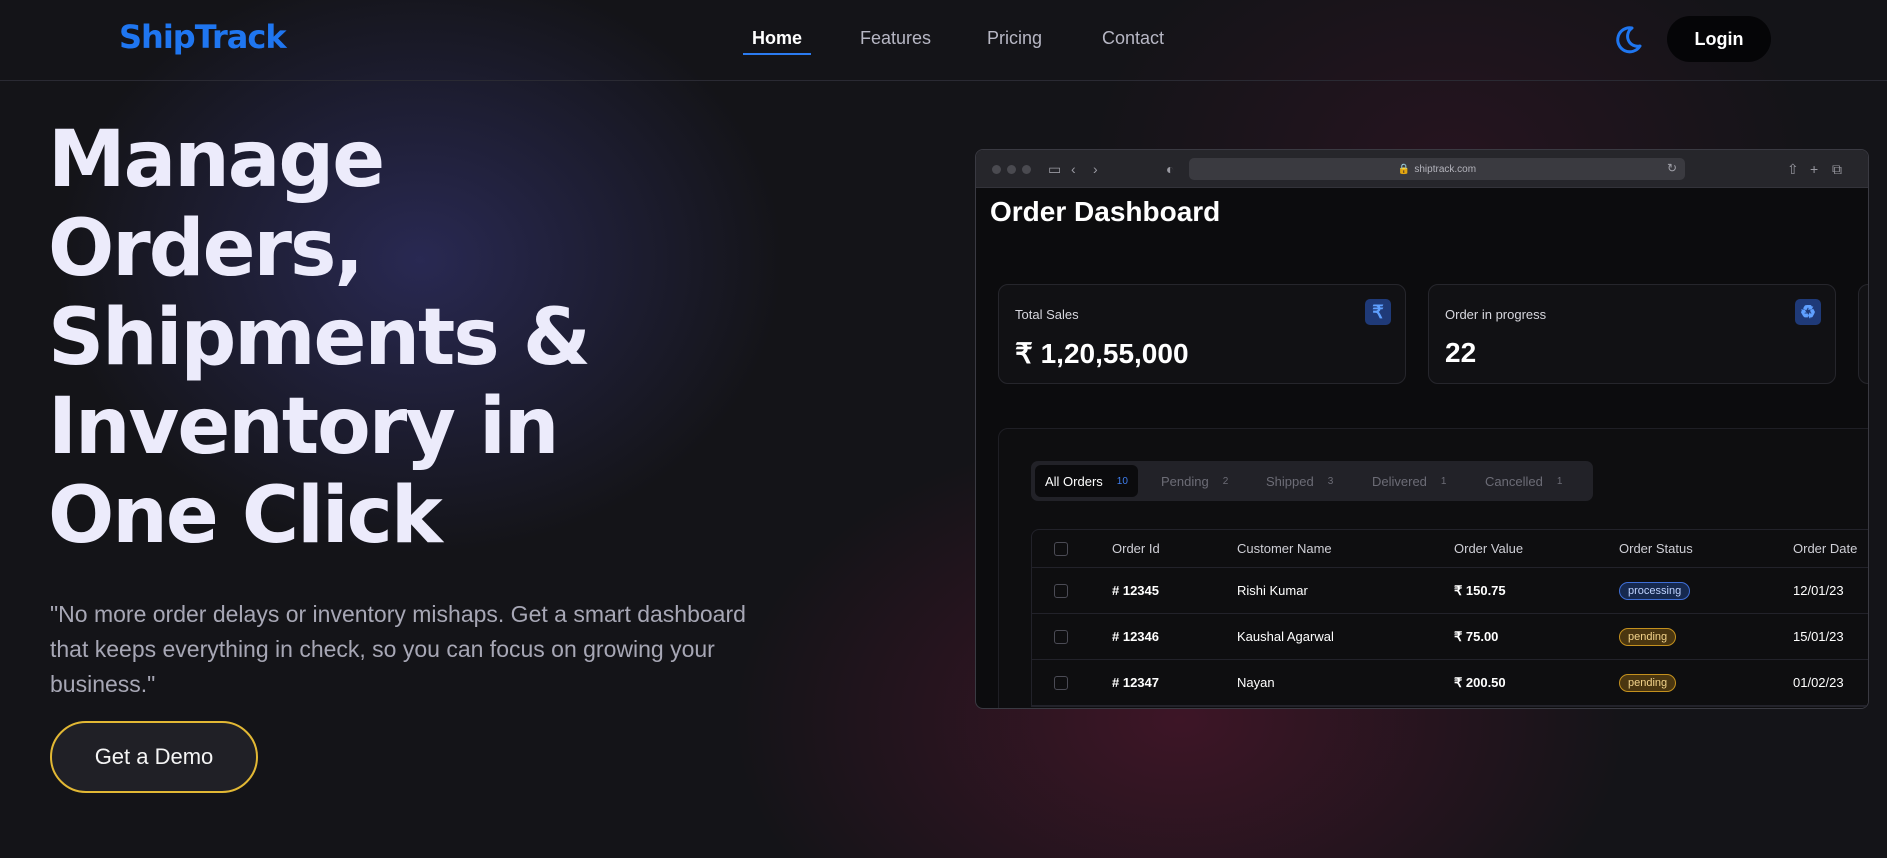 This screenshot has height=858, width=1887. I want to click on stat-label: Total Sales, so click(1047, 314).